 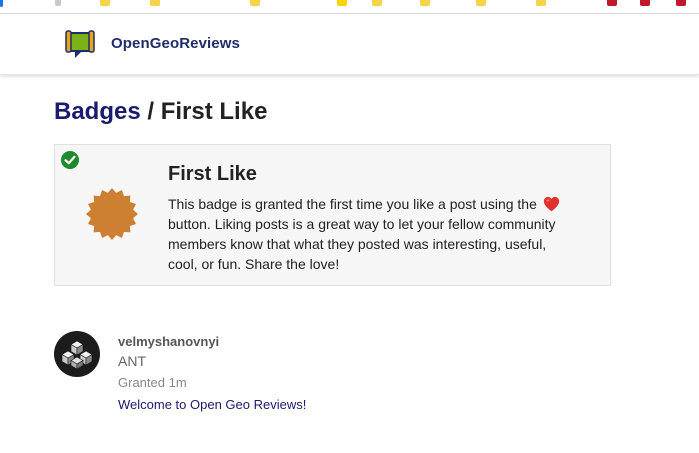 I want to click on grant-time: Granted 1m, so click(x=152, y=382).